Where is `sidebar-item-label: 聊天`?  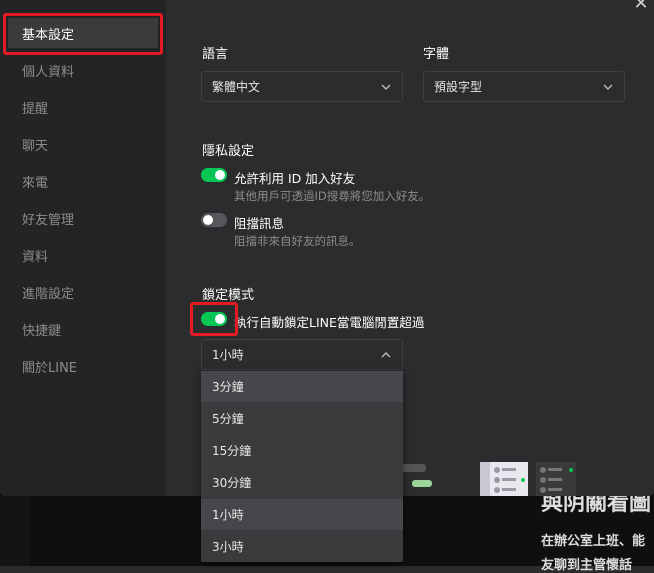 sidebar-item-label: 聊天 is located at coordinates (35, 146).